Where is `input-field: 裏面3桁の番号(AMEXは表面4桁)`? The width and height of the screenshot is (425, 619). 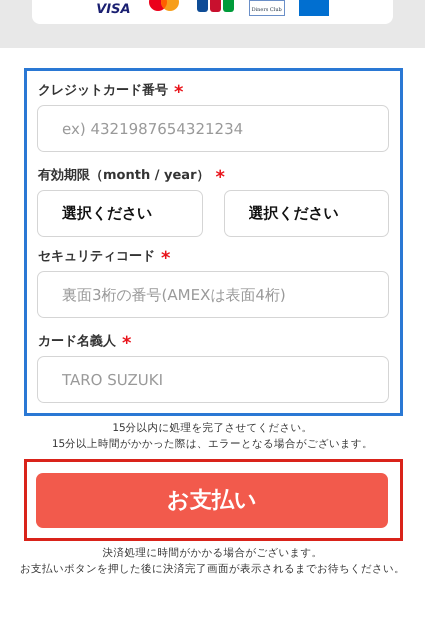 input-field: 裏面3桁の番号(AMEXは表面4桁) is located at coordinates (213, 294).